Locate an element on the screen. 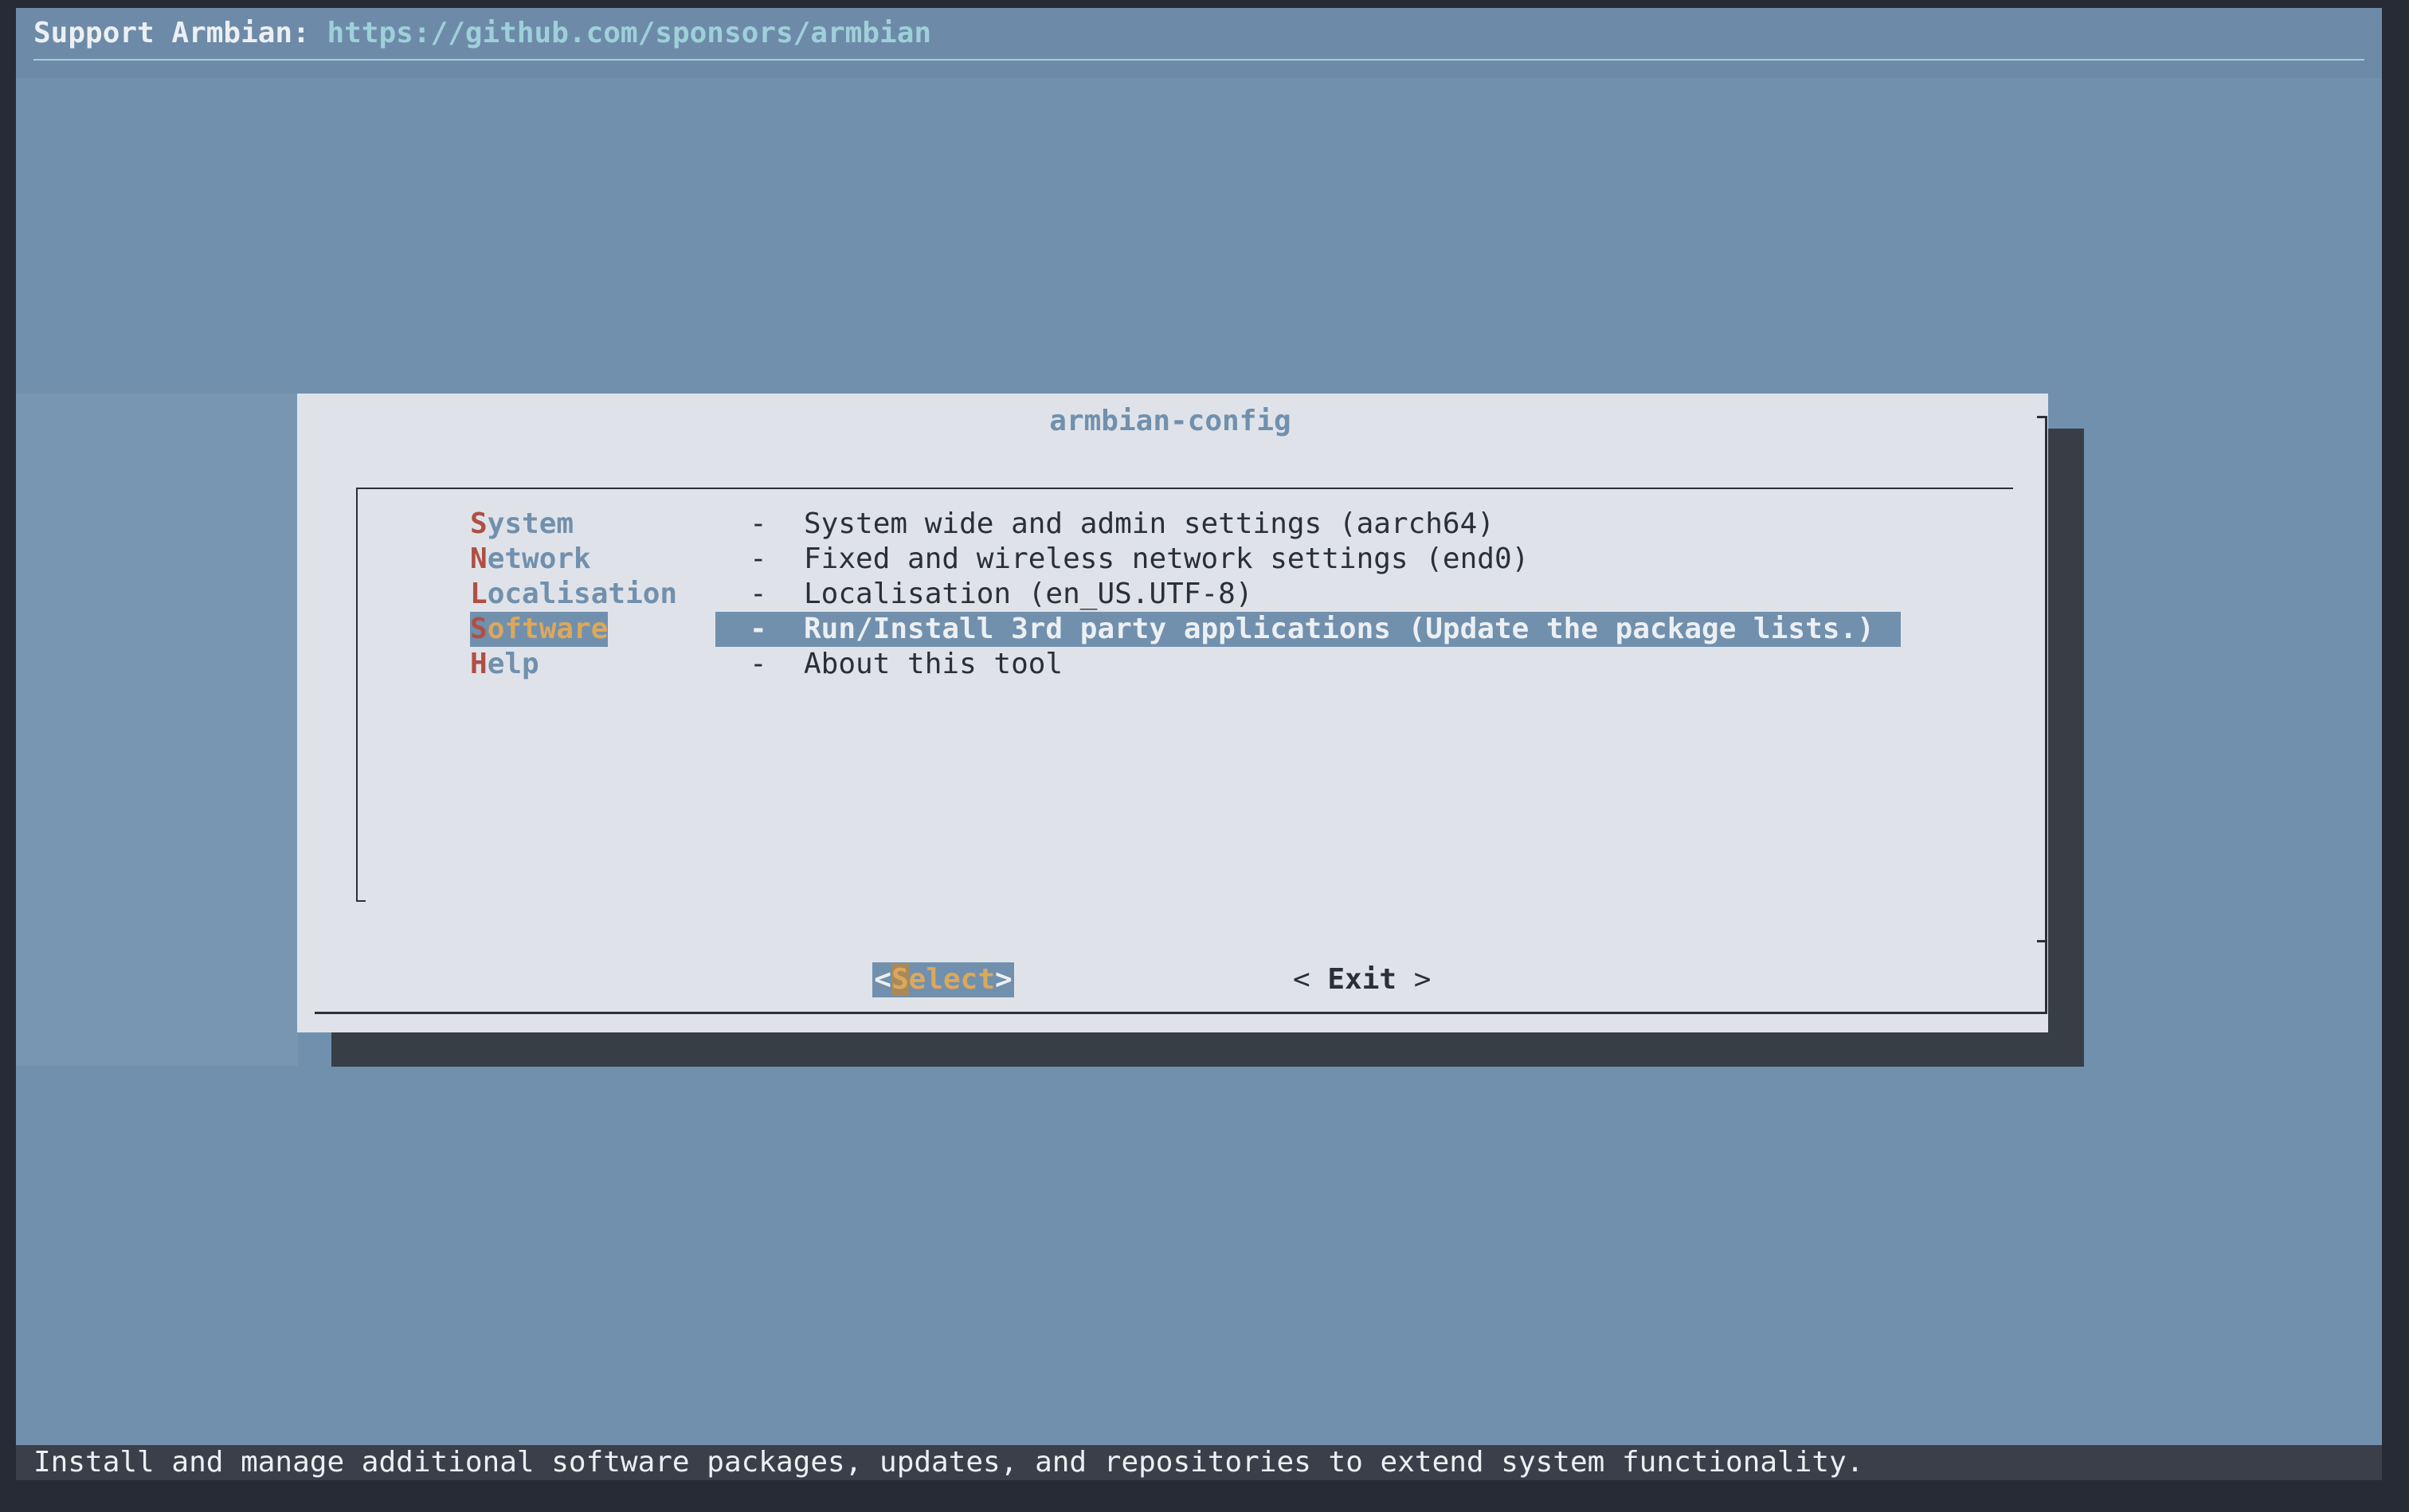  menu-item-text: Localisation (en_US.UTF-8) is located at coordinates (1028, 594).